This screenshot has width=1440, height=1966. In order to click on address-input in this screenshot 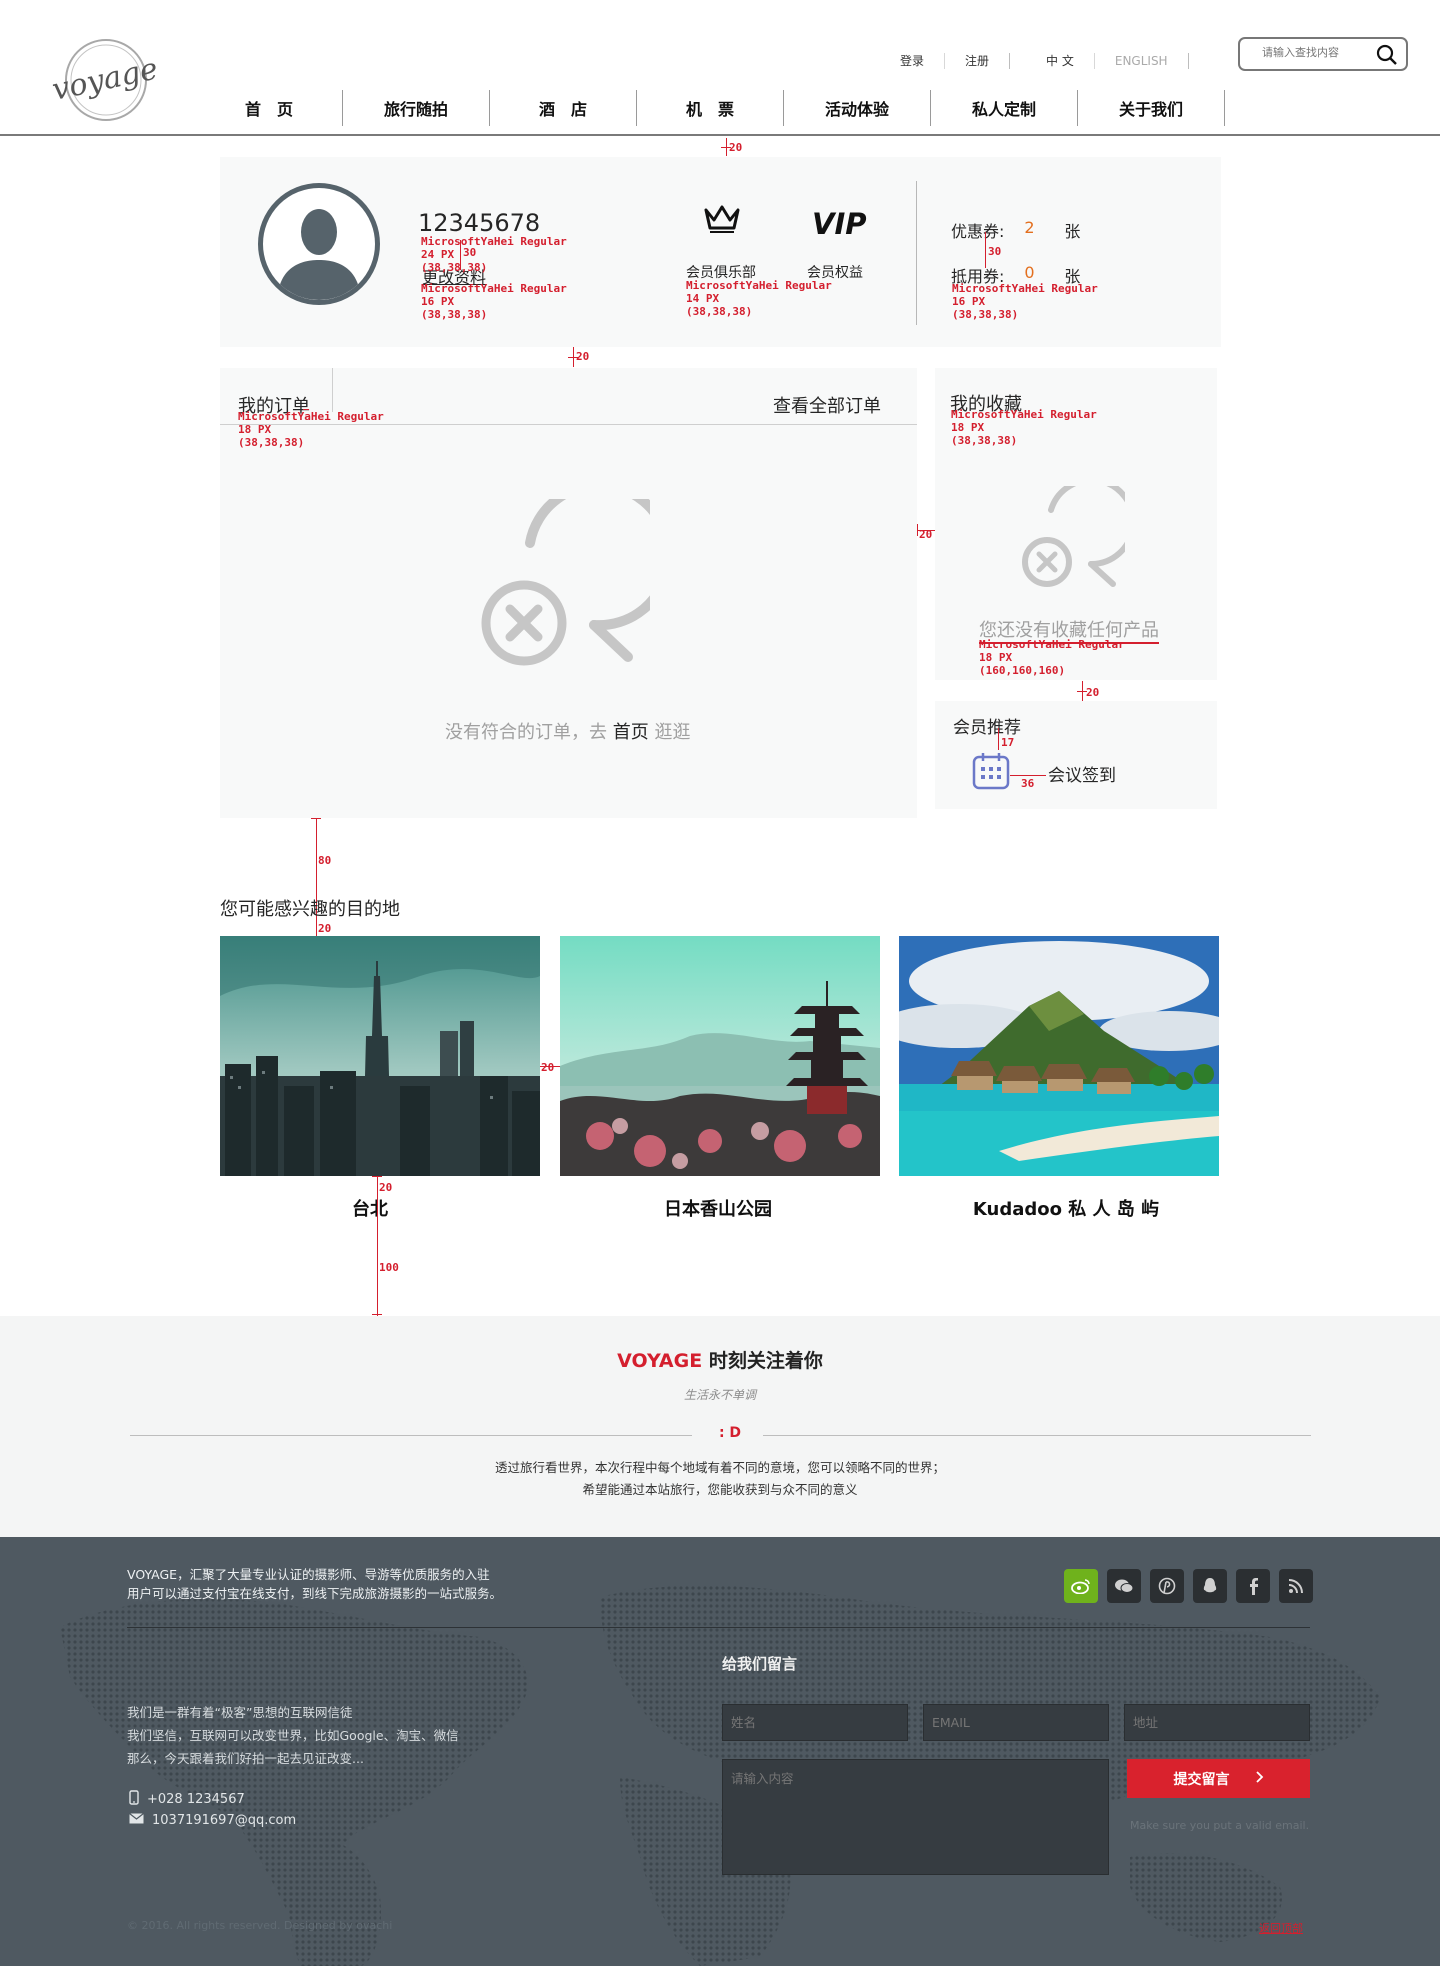, I will do `click(1217, 1722)`.